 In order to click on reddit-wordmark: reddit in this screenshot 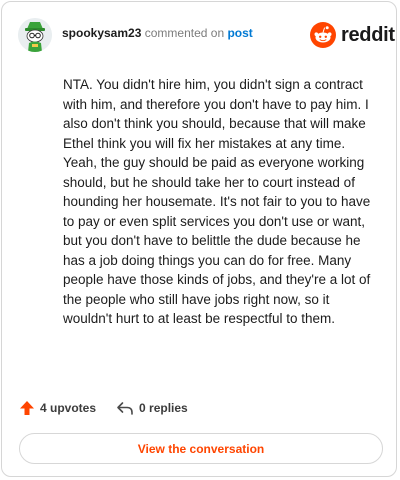, I will do `click(368, 34)`.